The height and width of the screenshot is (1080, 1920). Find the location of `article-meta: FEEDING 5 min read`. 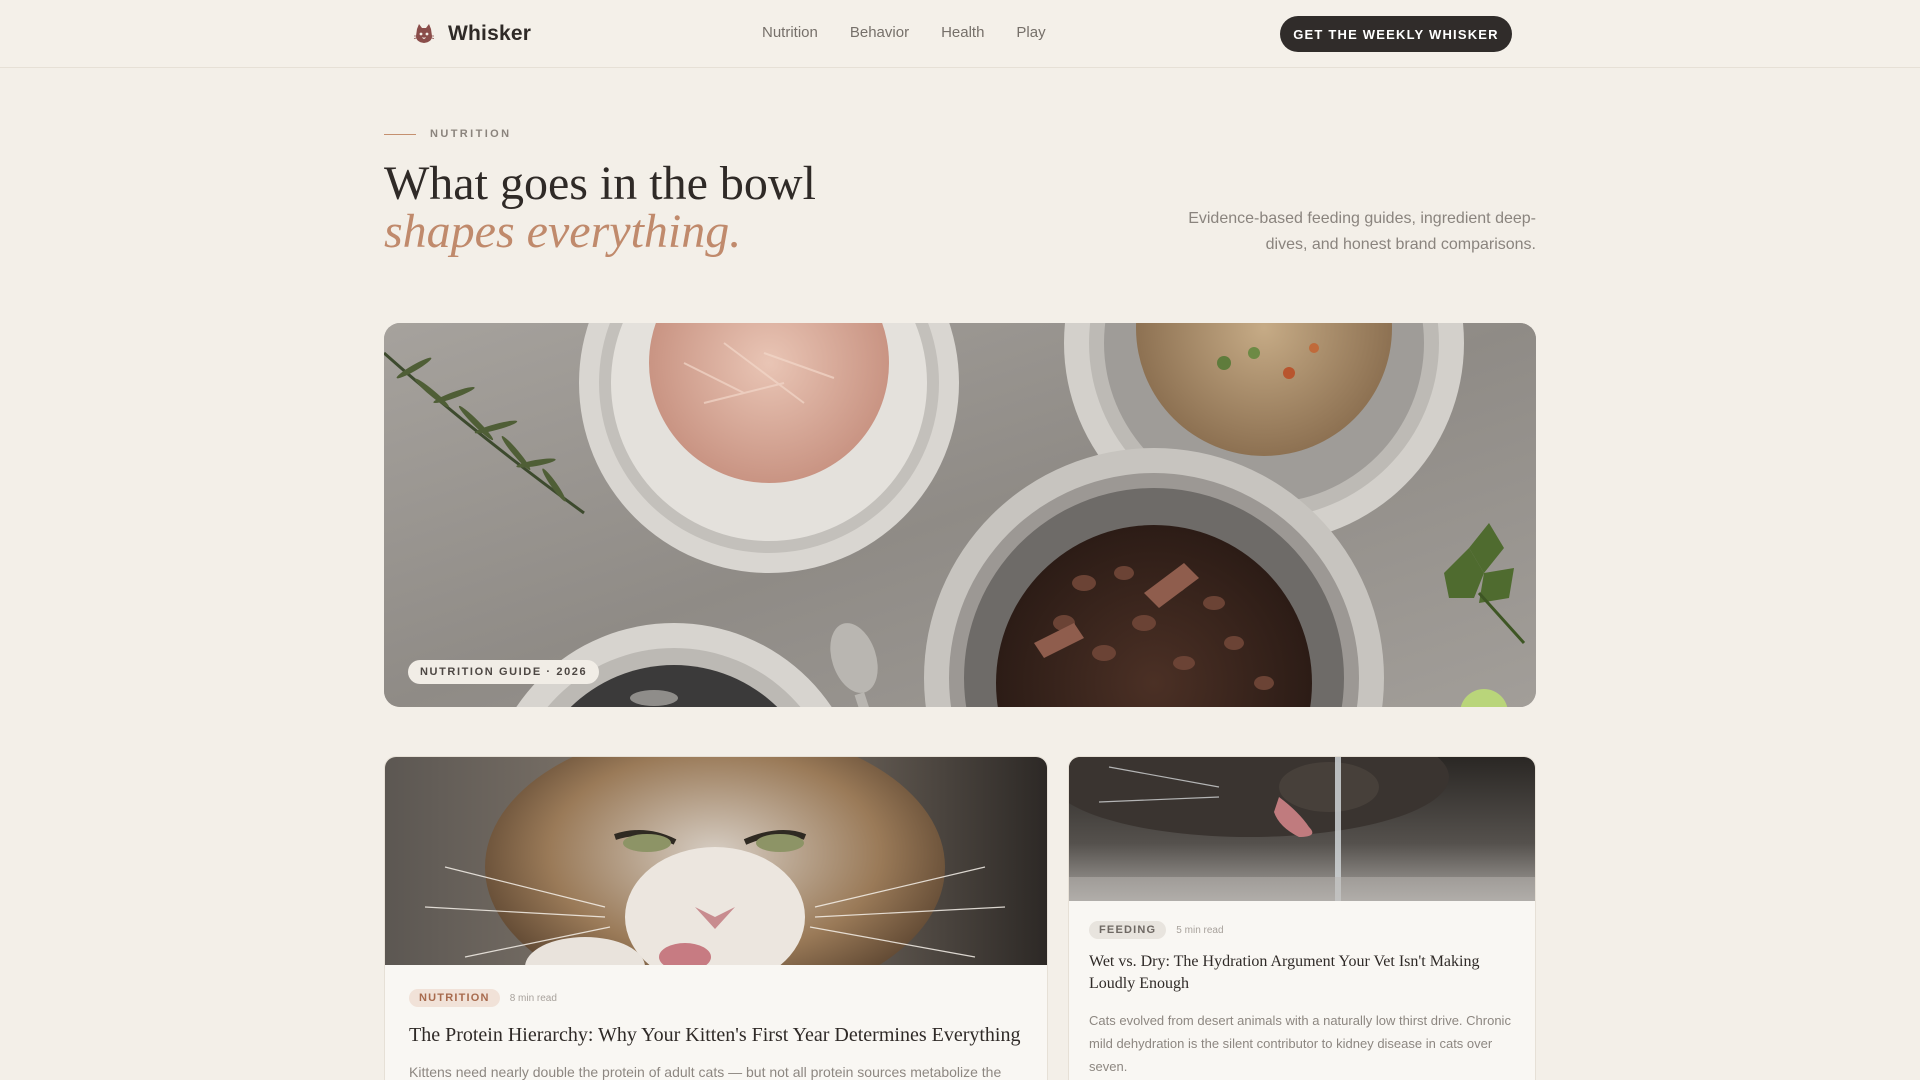

article-meta: FEEDING 5 min read is located at coordinates (1302, 930).